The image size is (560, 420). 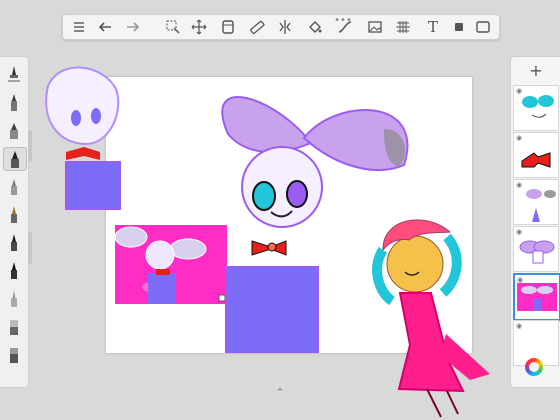 I want to click on layer-thumbnail-reference: ◉, so click(x=536, y=297).